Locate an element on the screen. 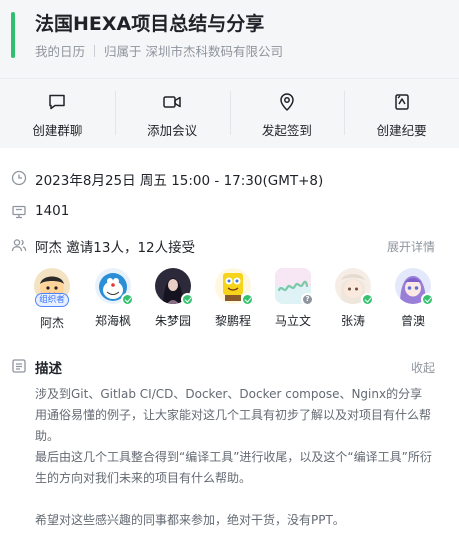 This screenshot has width=459, height=539. action-label: 添加会议 is located at coordinates (172, 130).